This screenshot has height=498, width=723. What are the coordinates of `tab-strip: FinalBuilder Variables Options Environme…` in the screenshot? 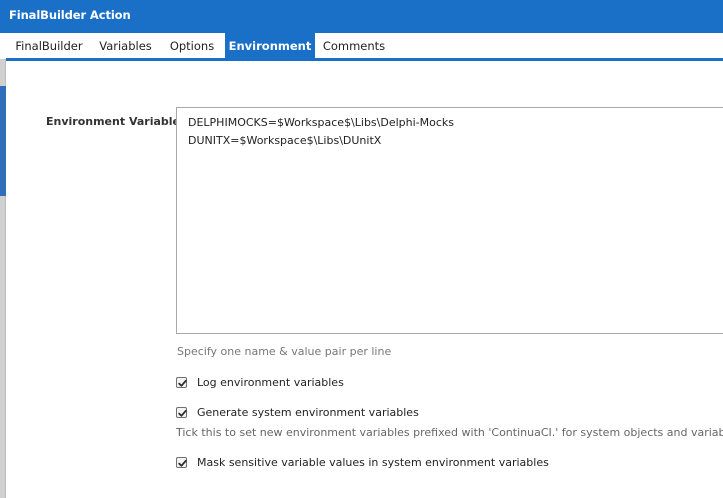 It's located at (361, 47).